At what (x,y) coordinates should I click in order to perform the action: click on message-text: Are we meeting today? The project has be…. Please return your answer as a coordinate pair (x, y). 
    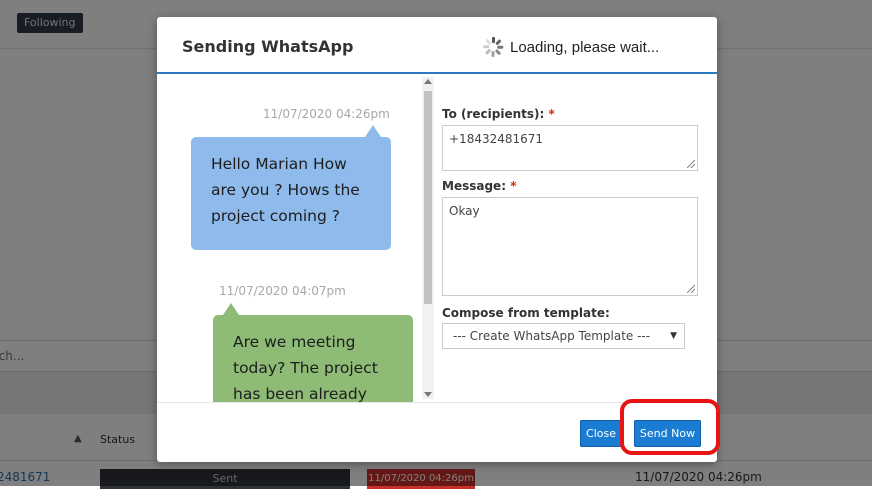
    Looking at the image, I should click on (305, 367).